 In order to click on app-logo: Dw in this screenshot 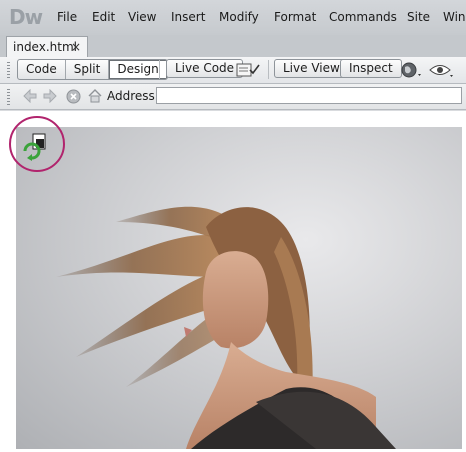, I will do `click(26, 17)`.